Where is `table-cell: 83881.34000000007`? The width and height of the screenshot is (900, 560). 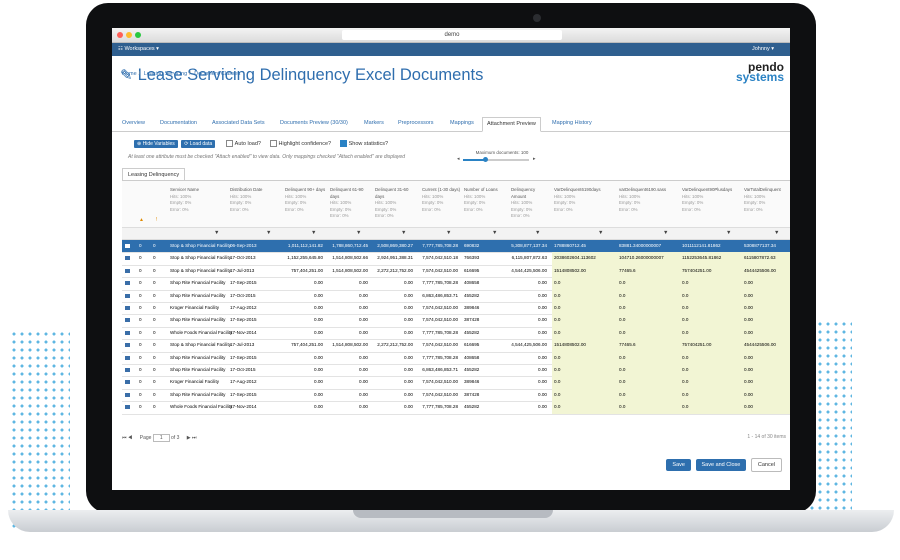
table-cell: 83881.34000000007 is located at coordinates (640, 245).